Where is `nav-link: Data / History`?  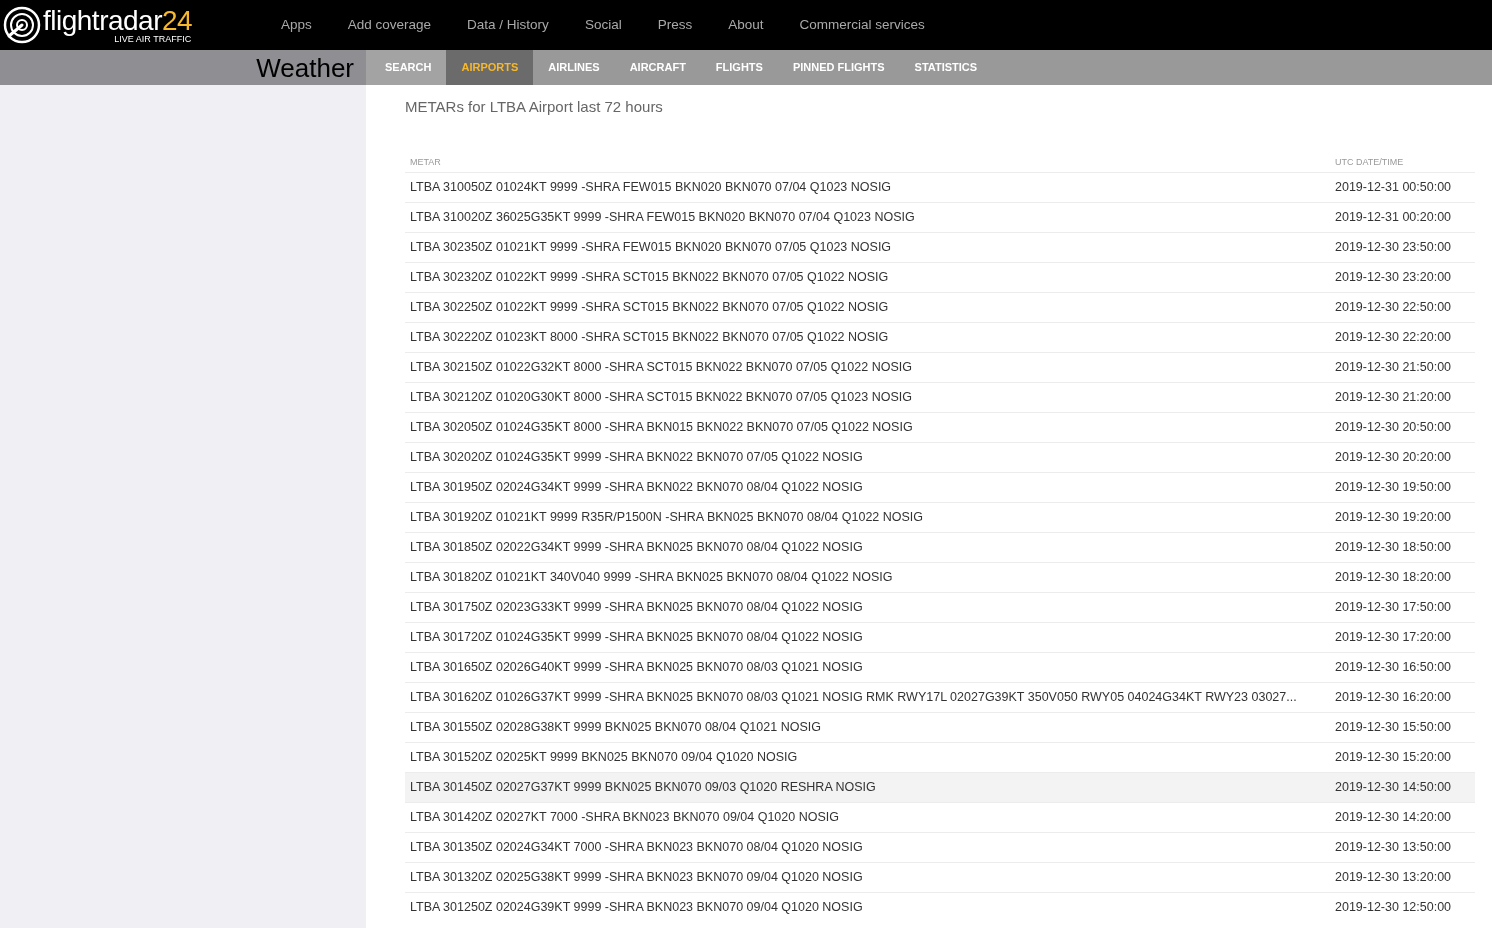
nav-link: Data / History is located at coordinates (508, 25).